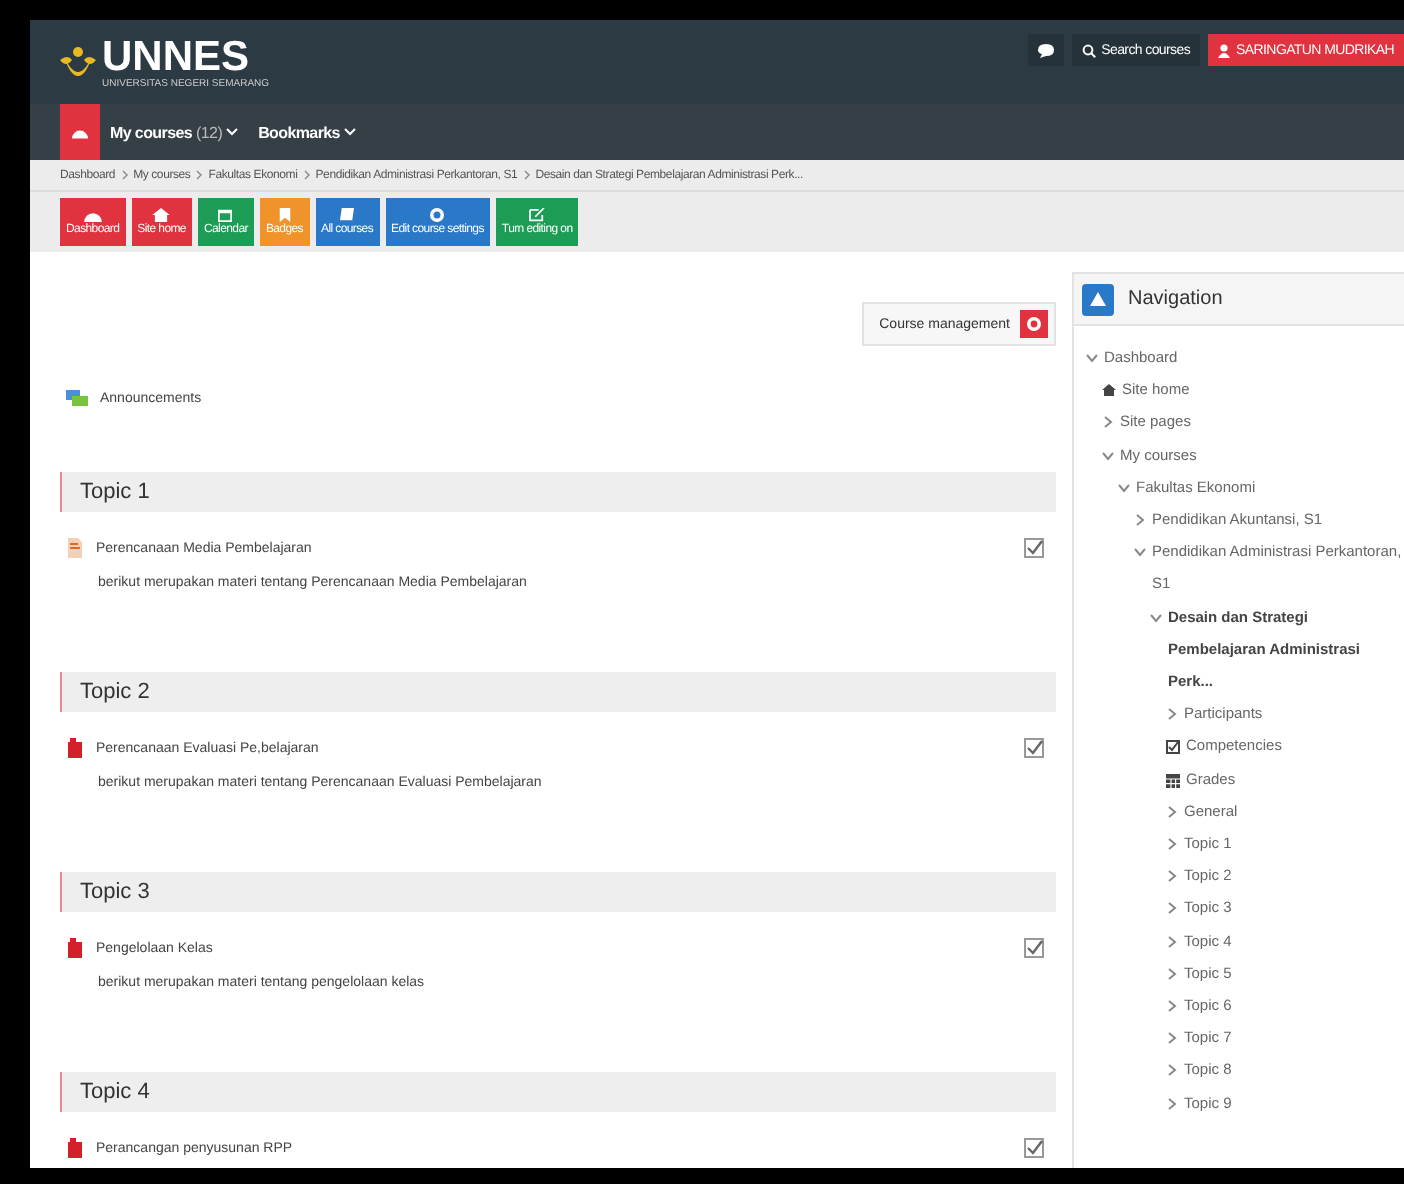 Image resolution: width=1404 pixels, height=1184 pixels. Describe the element at coordinates (1034, 324) in the screenshot. I see `gear-icon` at that location.